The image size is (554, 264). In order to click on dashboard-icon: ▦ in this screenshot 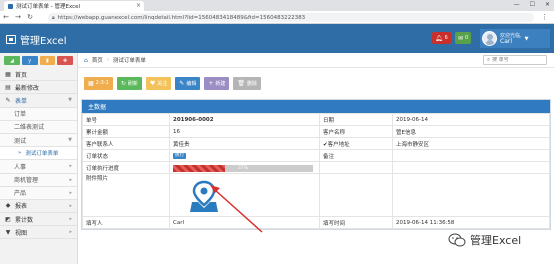, I will do `click(8, 74)`.